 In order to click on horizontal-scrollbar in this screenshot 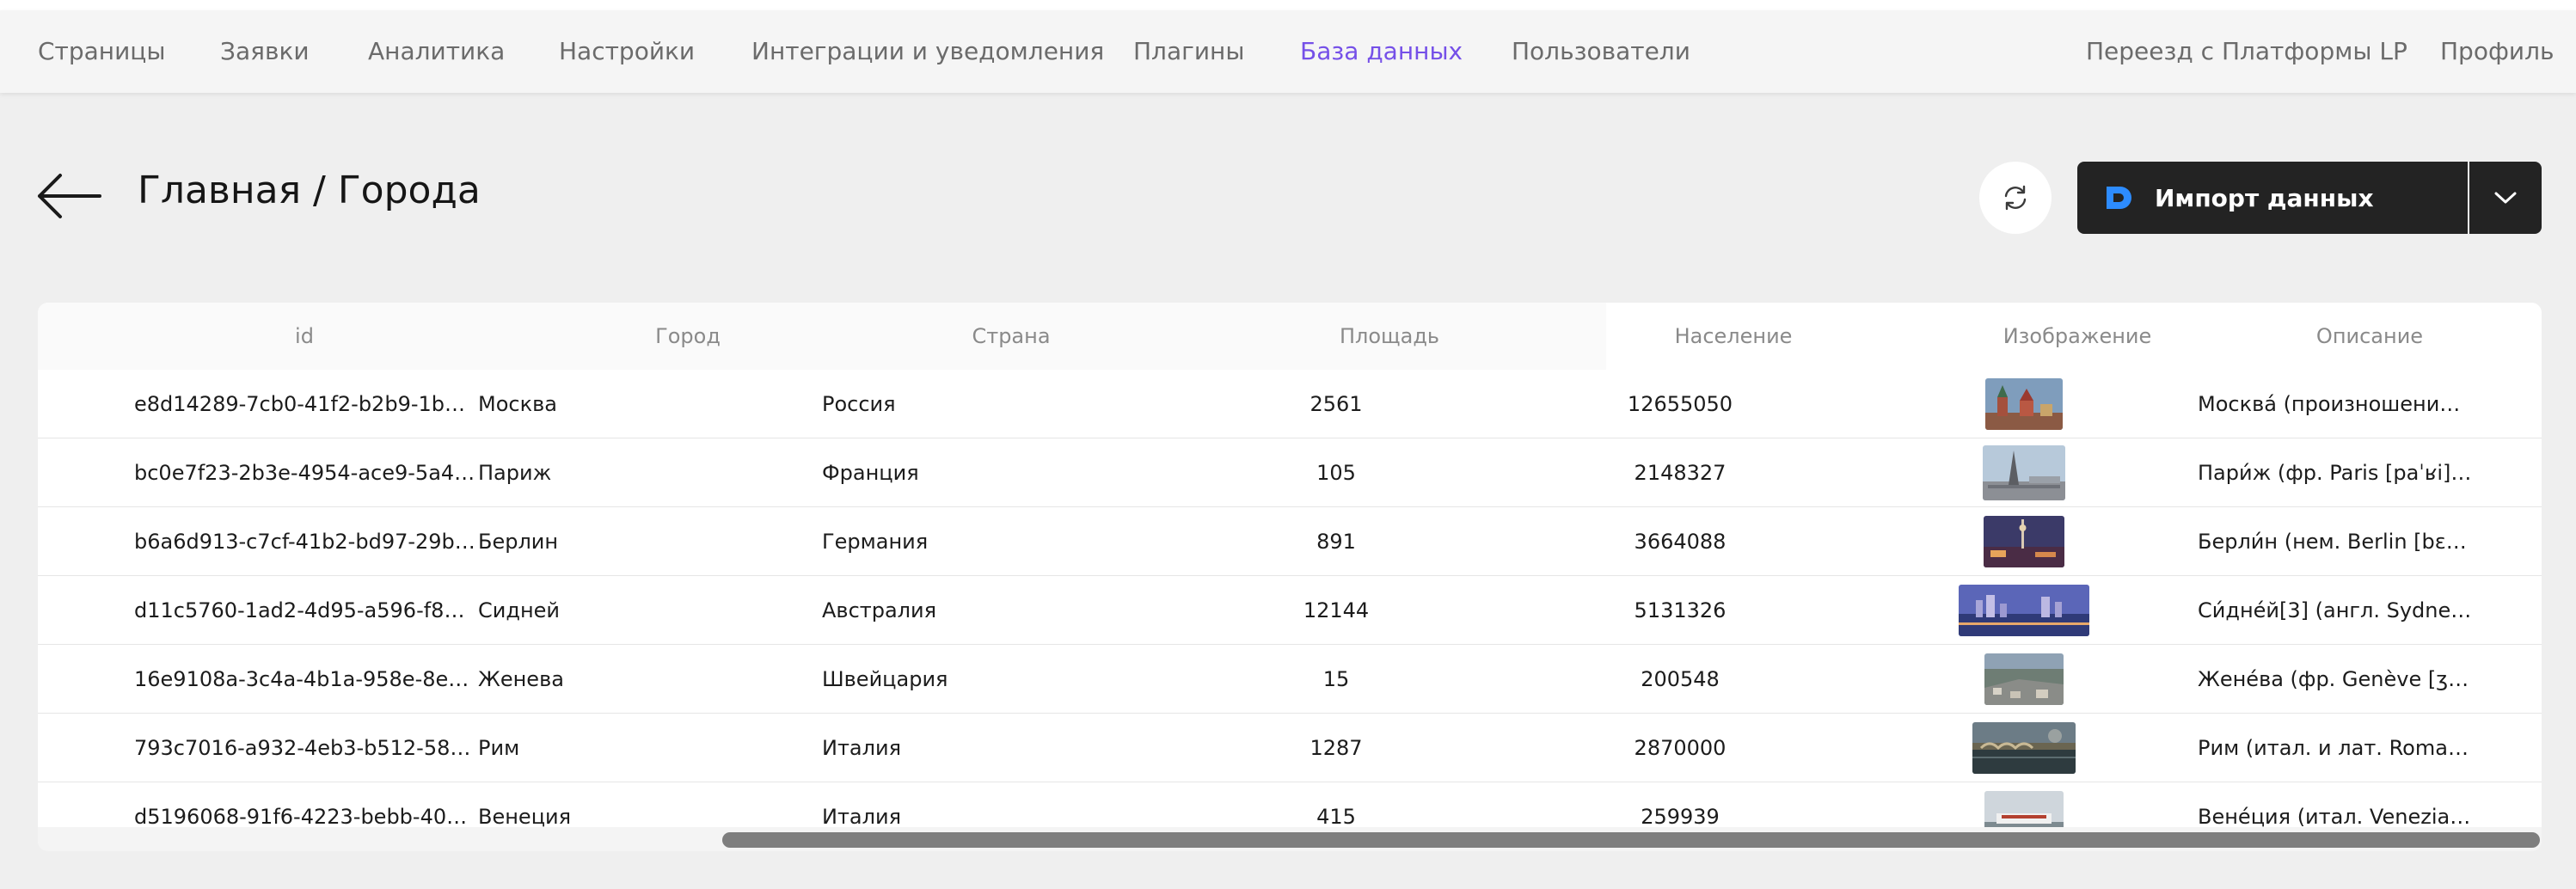, I will do `click(1290, 839)`.